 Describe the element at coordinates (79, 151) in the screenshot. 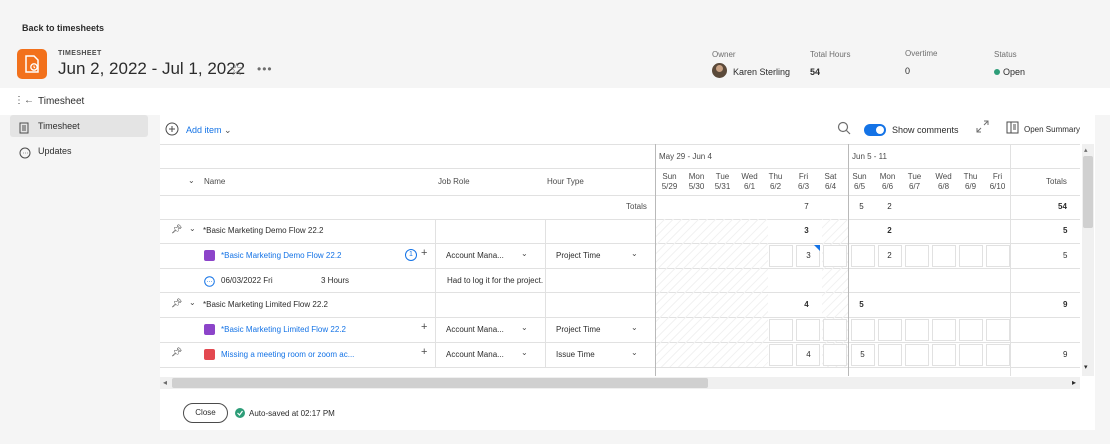

I see `sidebar-item-updates: Updates` at that location.